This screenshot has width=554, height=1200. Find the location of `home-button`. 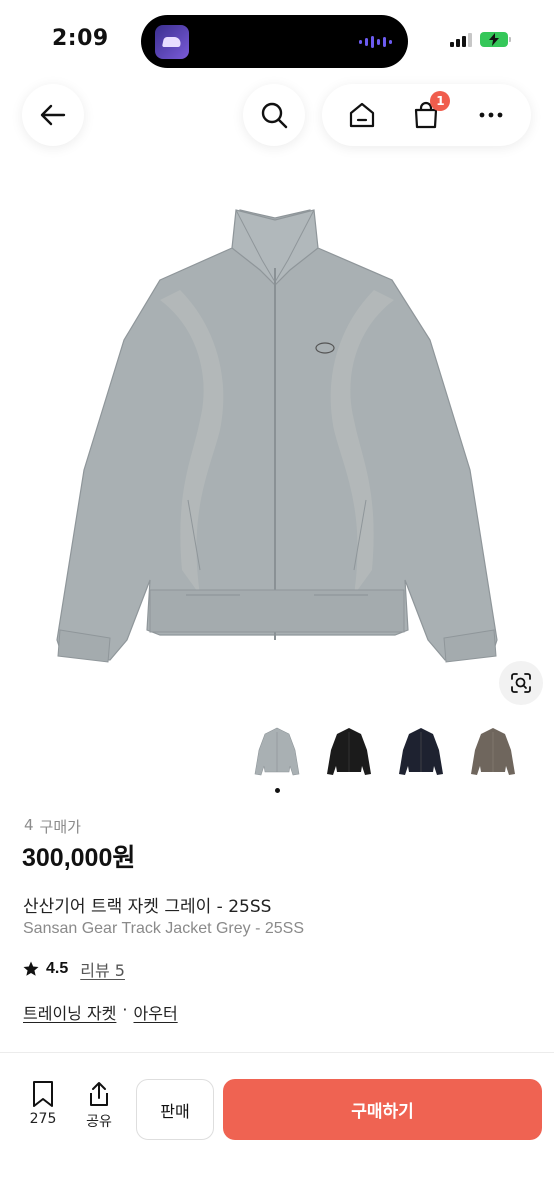

home-button is located at coordinates (362, 115).